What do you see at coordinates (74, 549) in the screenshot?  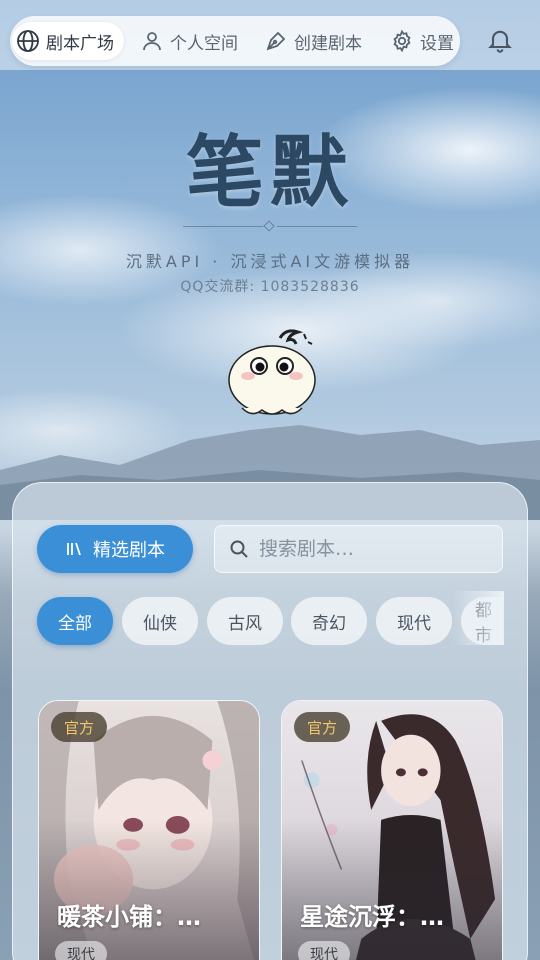 I see `library-icon` at bounding box center [74, 549].